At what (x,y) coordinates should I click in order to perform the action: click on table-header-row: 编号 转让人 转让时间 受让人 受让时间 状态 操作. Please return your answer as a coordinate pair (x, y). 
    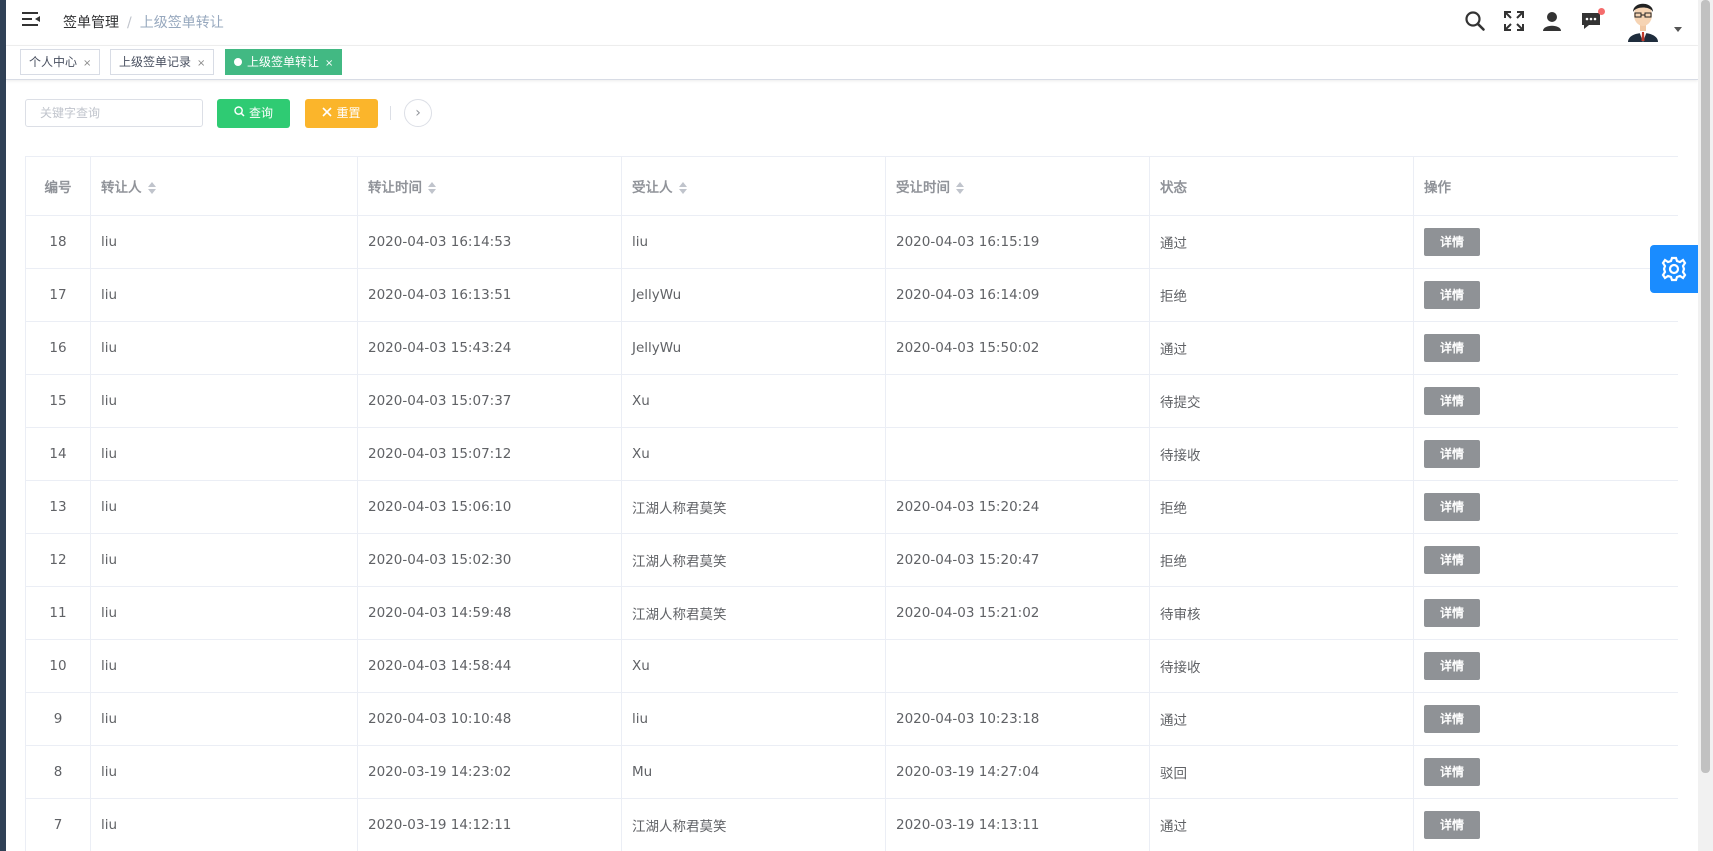
    Looking at the image, I should click on (851, 186).